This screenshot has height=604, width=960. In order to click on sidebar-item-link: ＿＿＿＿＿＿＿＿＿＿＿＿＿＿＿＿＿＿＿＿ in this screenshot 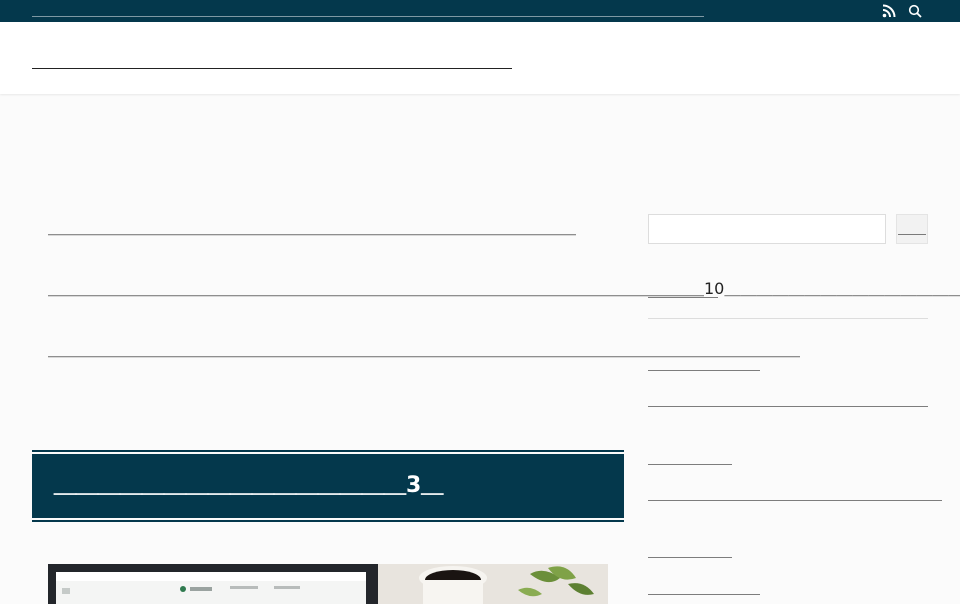, I will do `click(788, 401)`.